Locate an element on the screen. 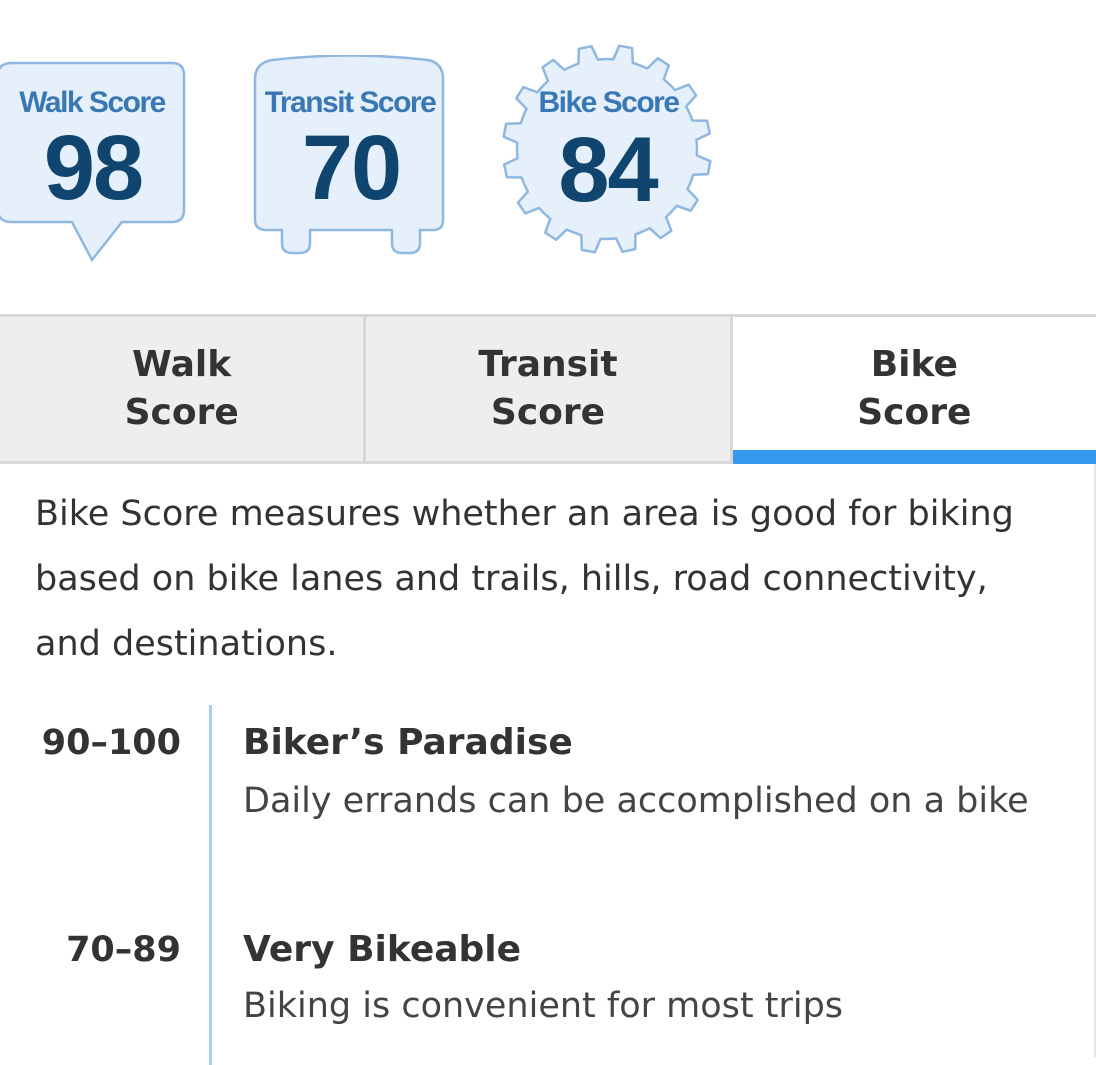  range-title: Very Bikeable is located at coordinates (382, 949).